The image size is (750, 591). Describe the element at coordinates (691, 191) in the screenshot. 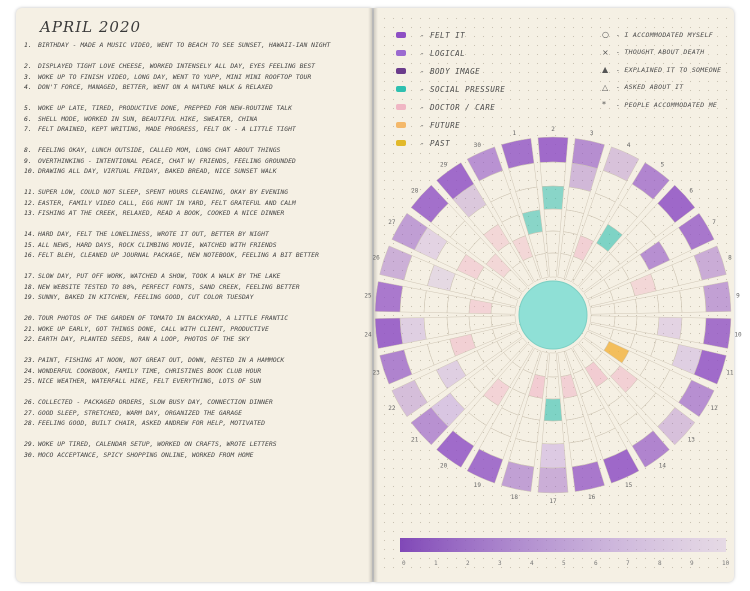

I see `wheel-day-label: 6` at that location.